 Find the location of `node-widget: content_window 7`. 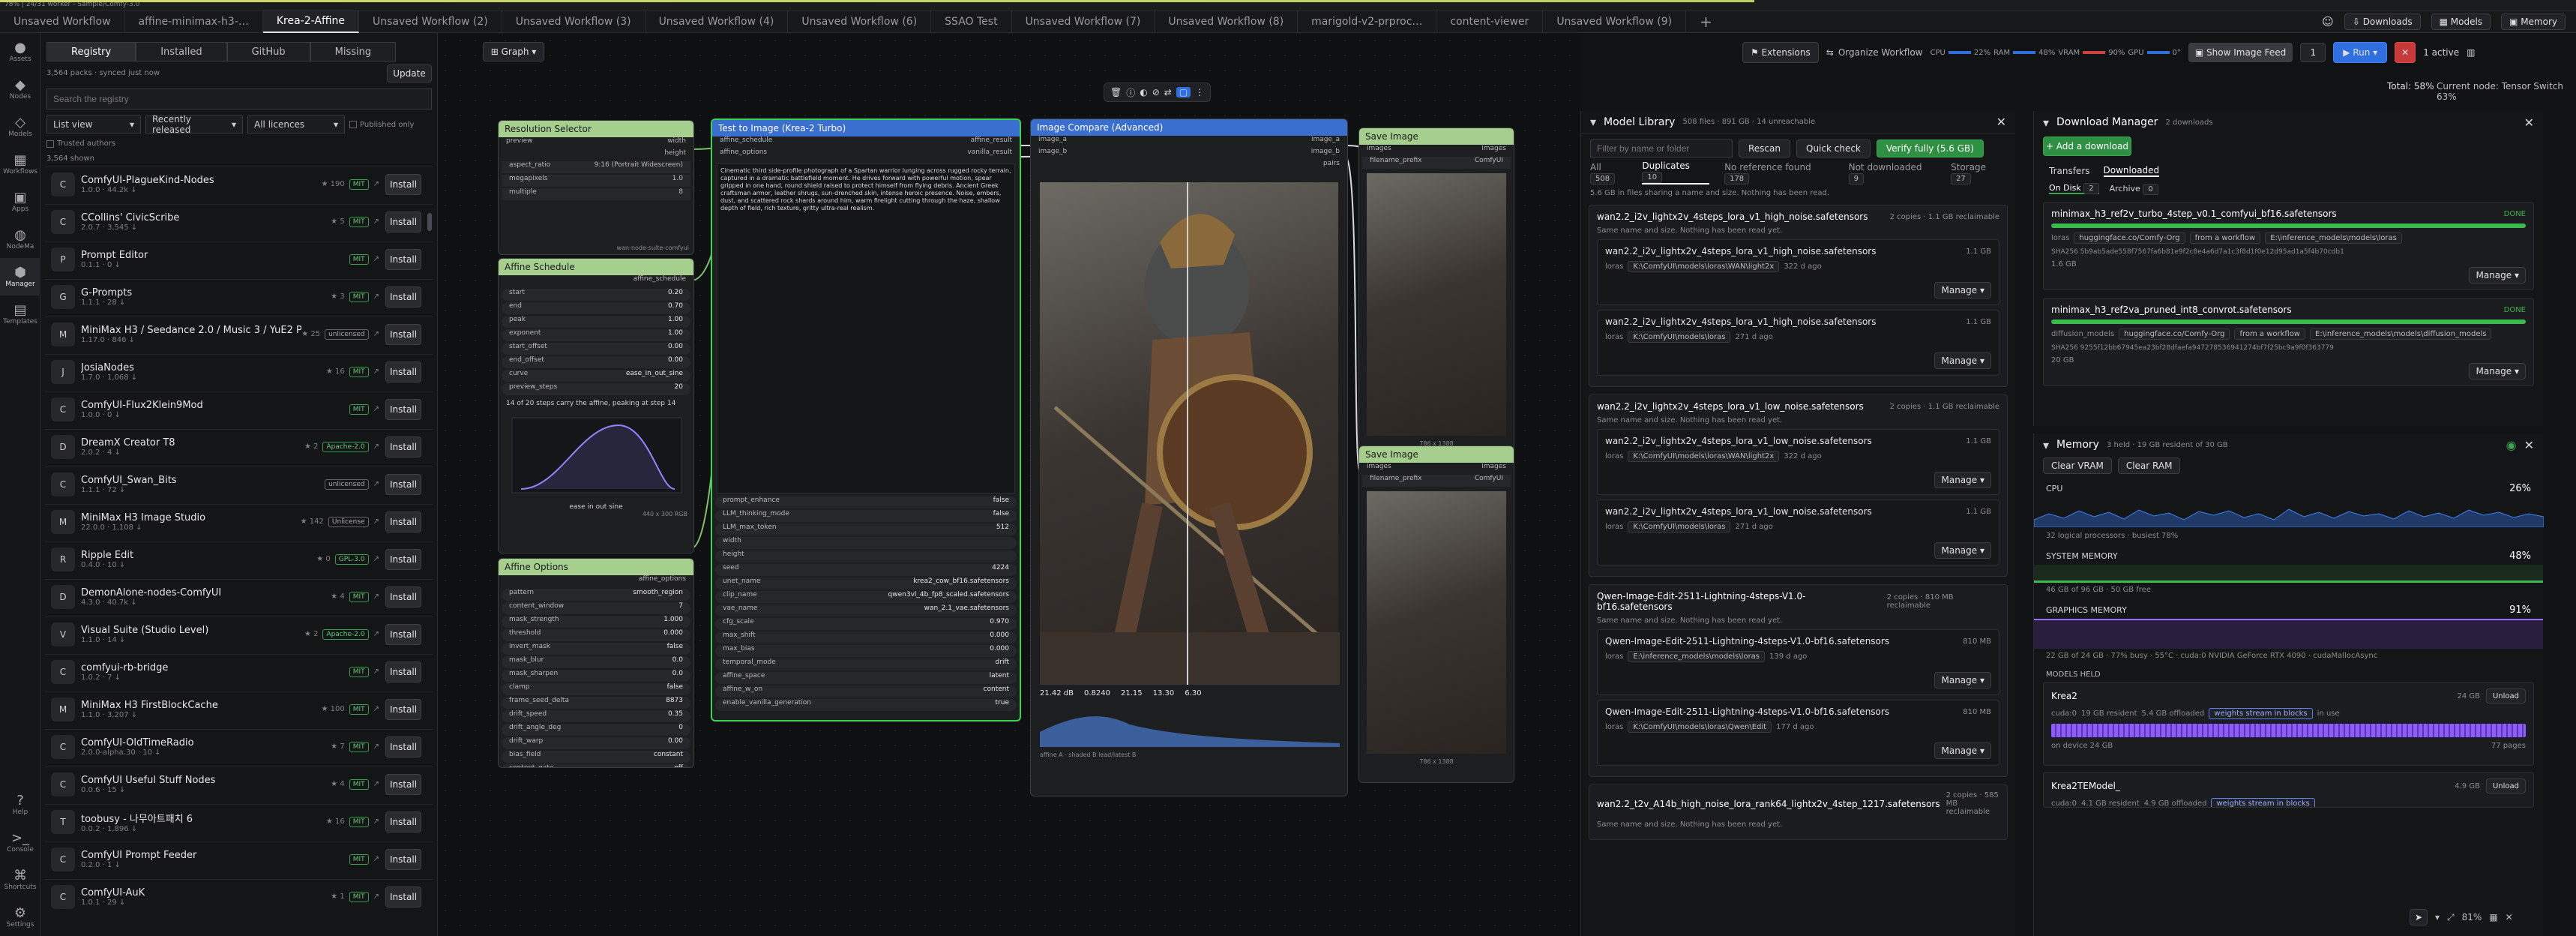

node-widget: content_window 7 is located at coordinates (596, 608).